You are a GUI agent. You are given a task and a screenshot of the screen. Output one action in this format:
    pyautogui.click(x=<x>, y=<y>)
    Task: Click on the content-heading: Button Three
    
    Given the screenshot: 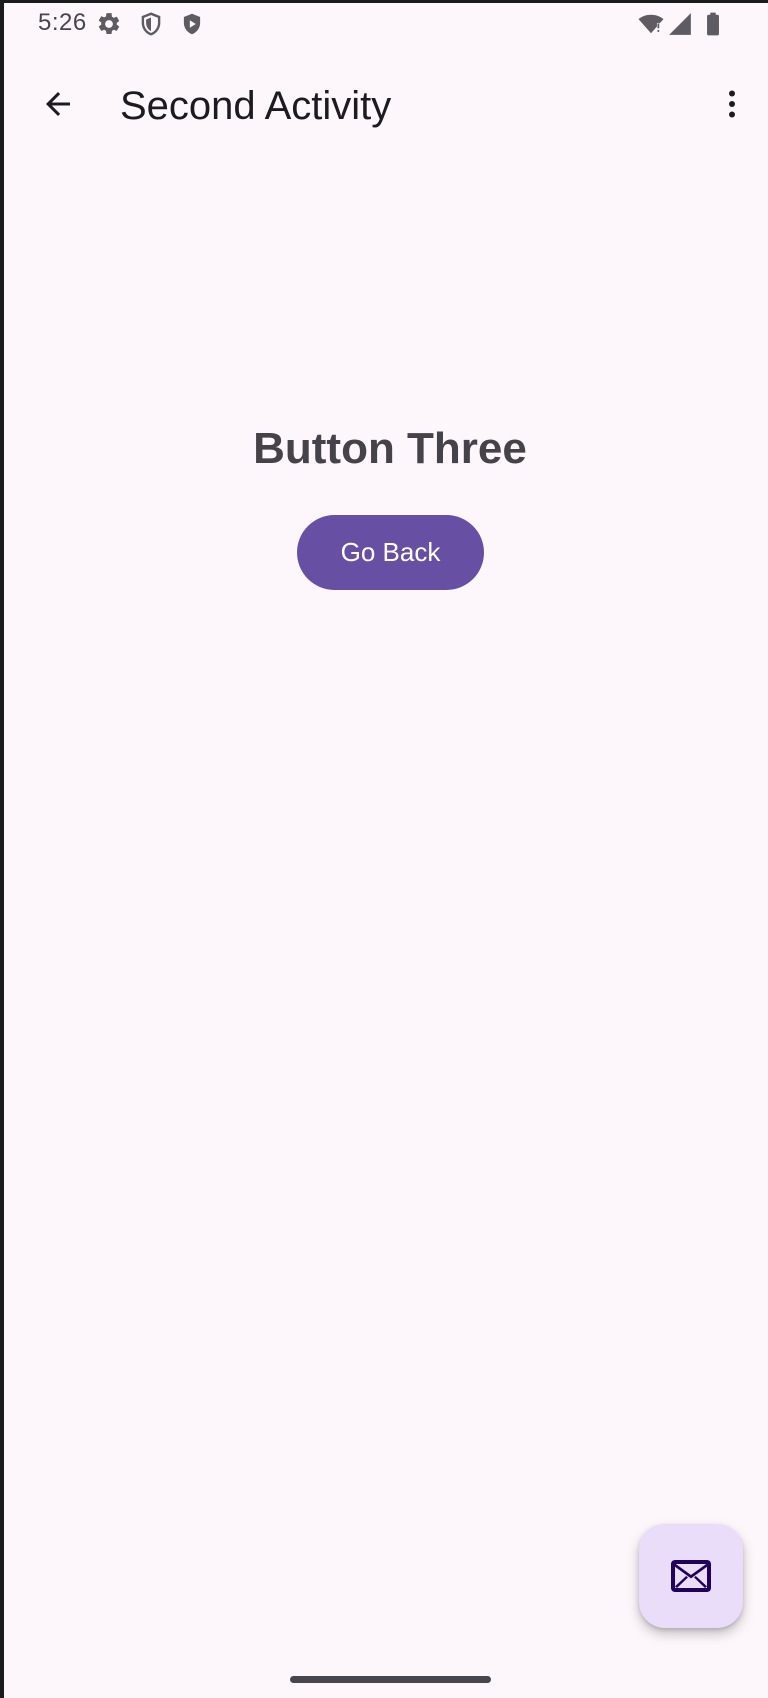 What is the action you would take?
    pyautogui.click(x=390, y=448)
    